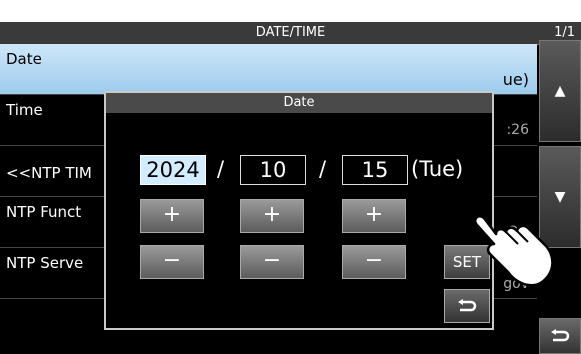 Image resolution: width=581 pixels, height=354 pixels. Describe the element at coordinates (273, 170) in the screenshot. I see `month-field: 10` at that location.